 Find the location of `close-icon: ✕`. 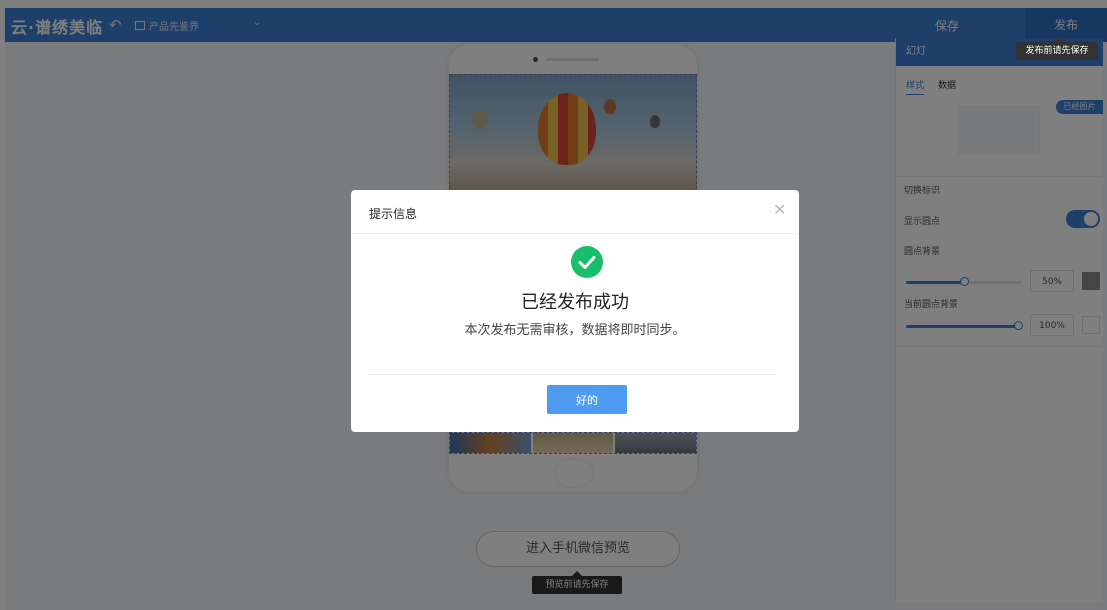

close-icon: ✕ is located at coordinates (779, 209).